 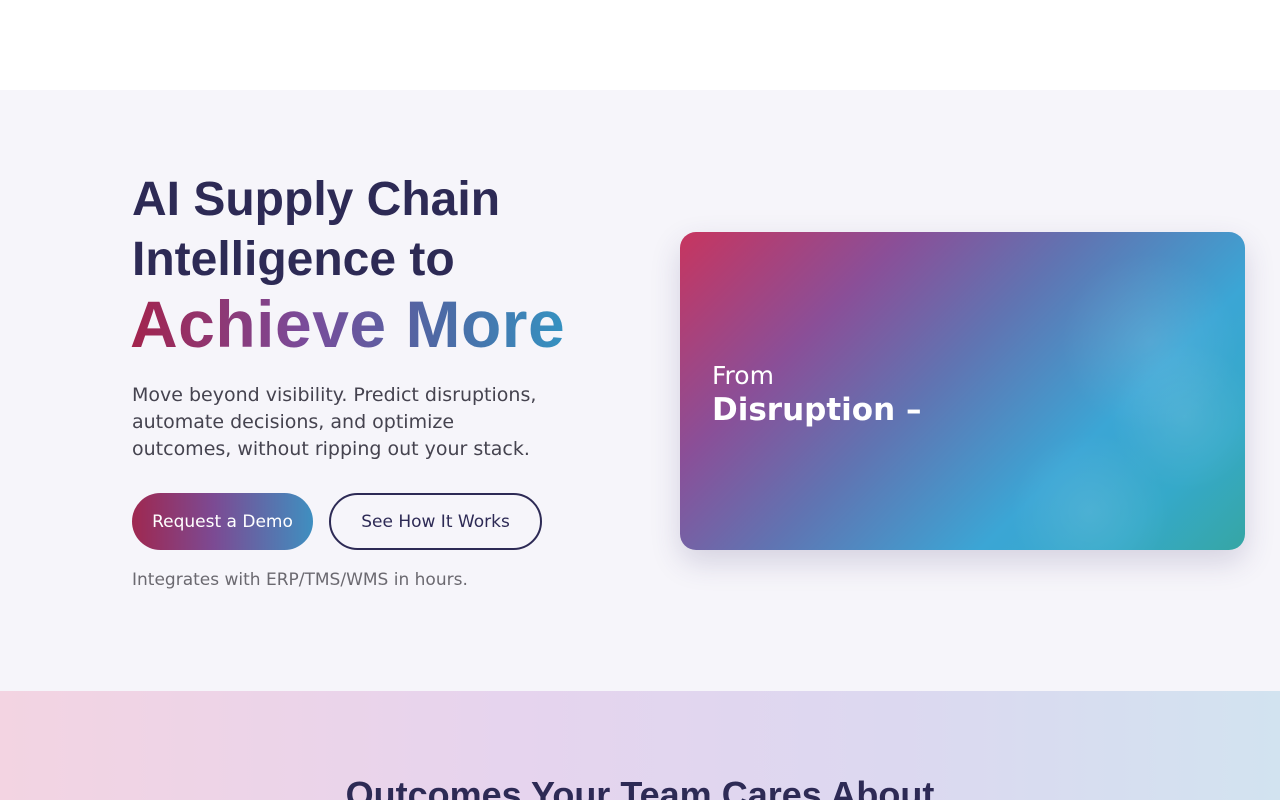 What do you see at coordinates (300, 580) in the screenshot?
I see `integration-note: Integrates with ERP/TMS/WMS in hours.` at bounding box center [300, 580].